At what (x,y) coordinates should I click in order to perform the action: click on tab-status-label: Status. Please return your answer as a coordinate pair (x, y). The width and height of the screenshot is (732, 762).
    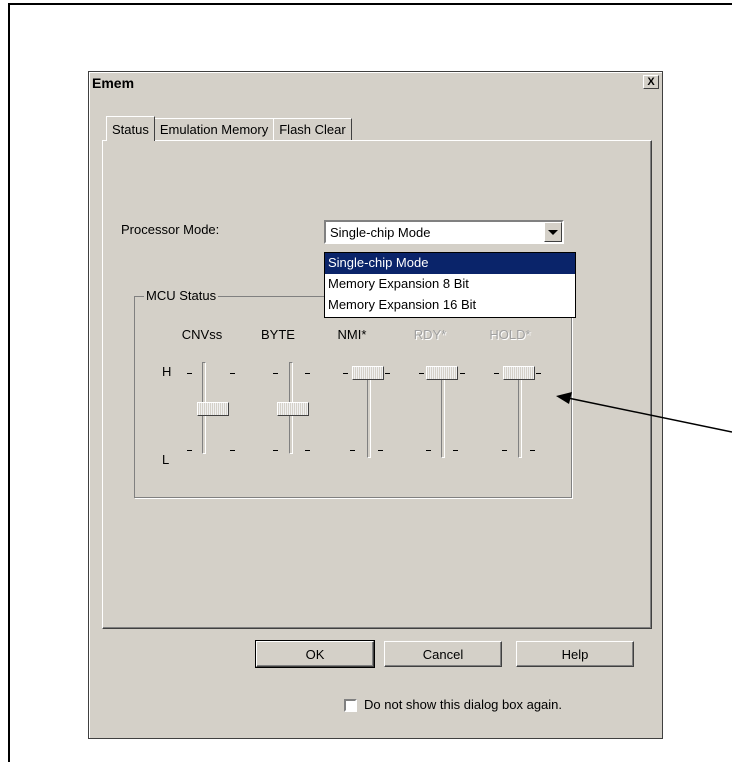
    Looking at the image, I should click on (130, 129).